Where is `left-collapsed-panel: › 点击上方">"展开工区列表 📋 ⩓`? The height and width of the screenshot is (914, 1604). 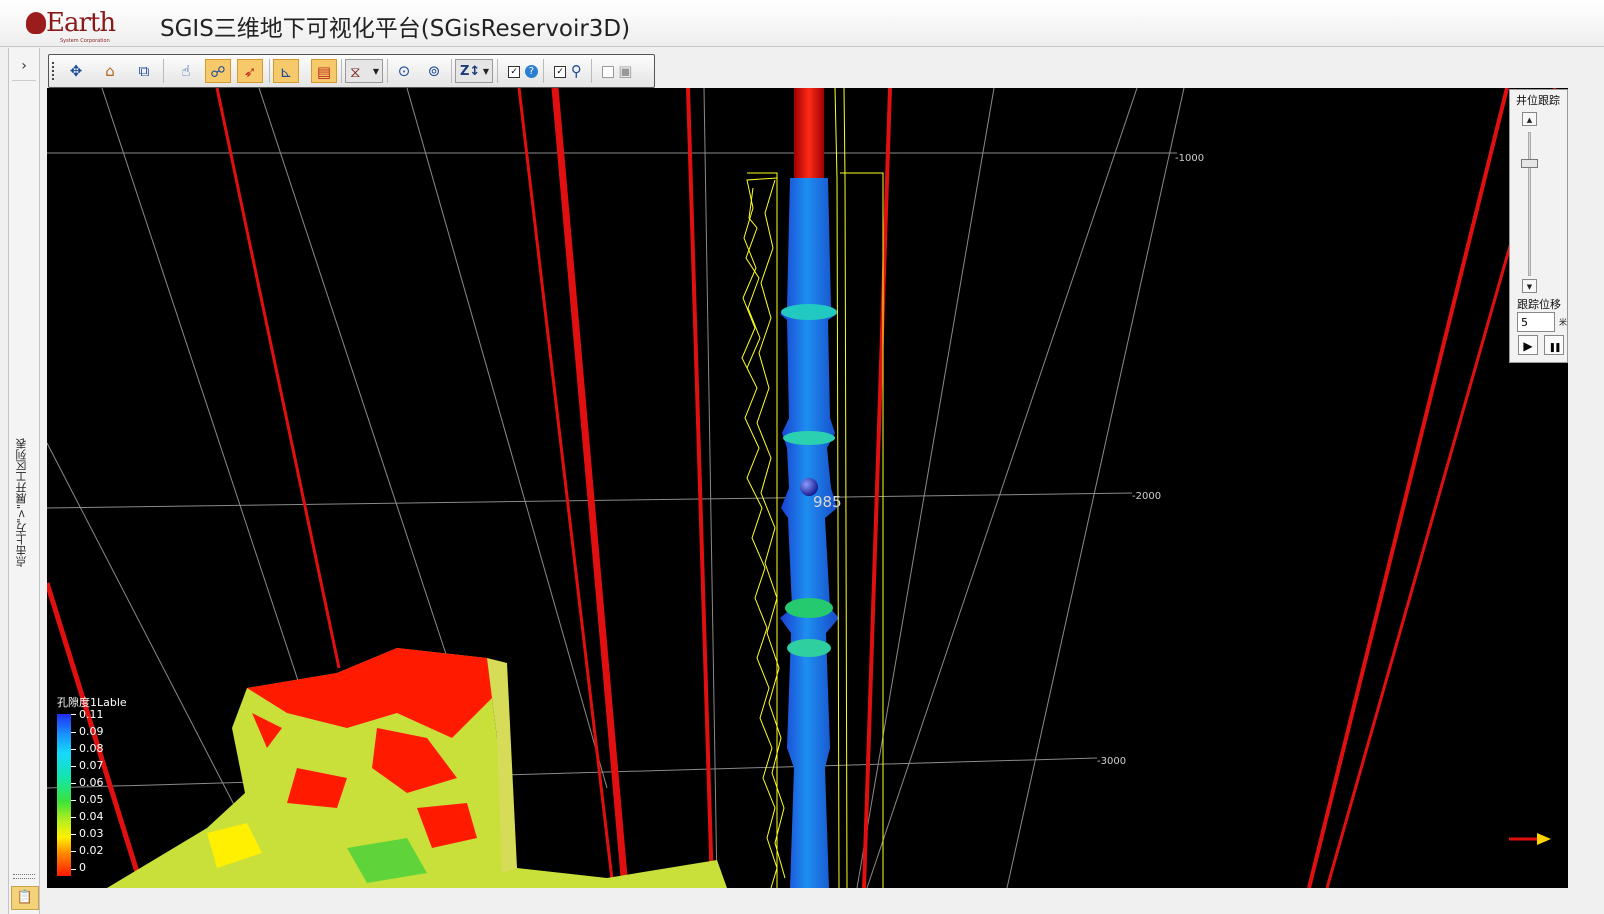 left-collapsed-panel: › 点击上方">"展开工区列表 📋 ⩓ is located at coordinates (24, 481).